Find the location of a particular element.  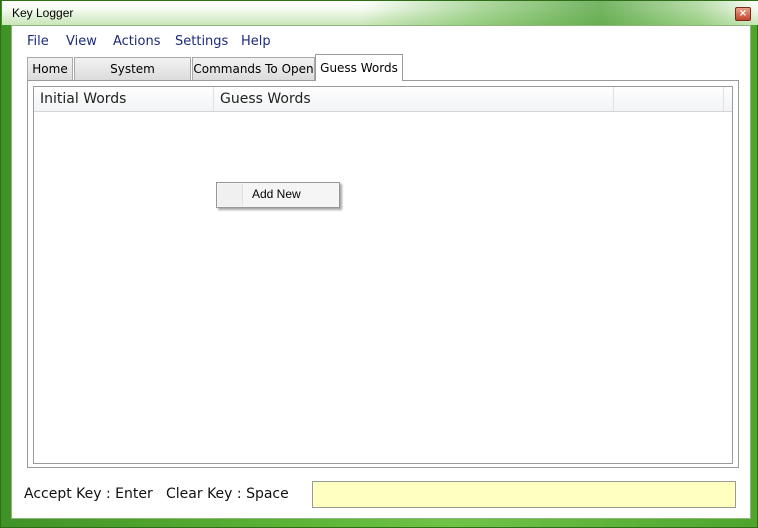

tab-system-commands: System Commands is located at coordinates (132, 77).